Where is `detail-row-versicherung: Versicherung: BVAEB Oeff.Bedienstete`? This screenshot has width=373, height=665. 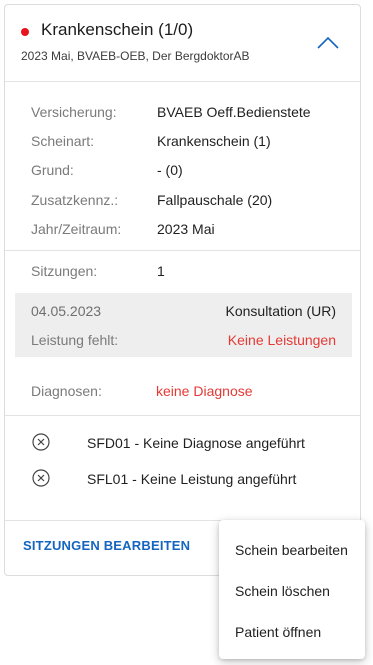 detail-row-versicherung: Versicherung: BVAEB Oeff.Bedienstete is located at coordinates (171, 112).